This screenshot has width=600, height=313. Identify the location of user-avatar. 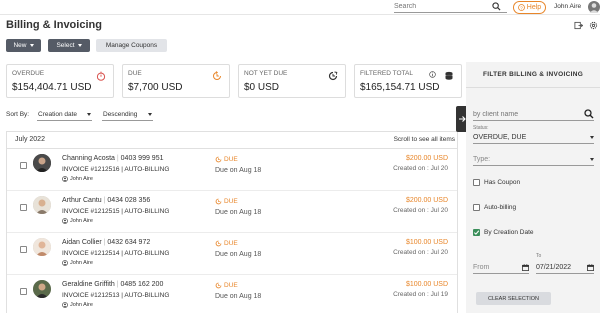
(594, 7).